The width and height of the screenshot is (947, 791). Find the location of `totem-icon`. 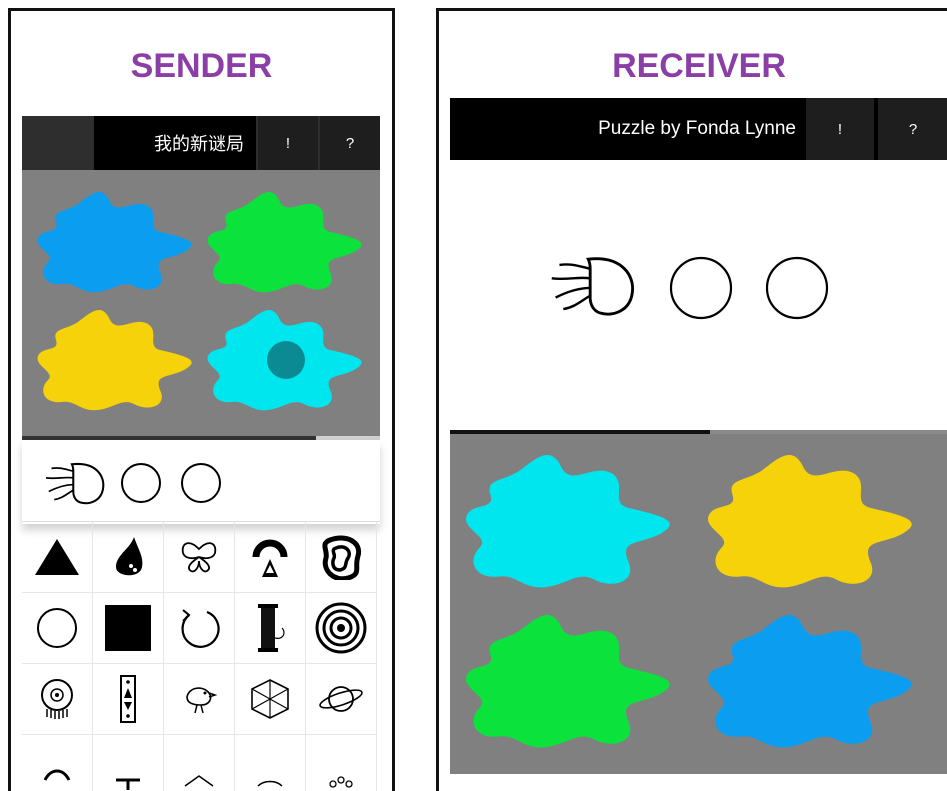

totem-icon is located at coordinates (128, 699).